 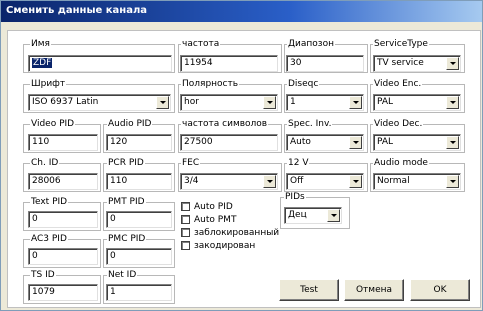 What do you see at coordinates (213, 207) in the screenshot?
I see `auto-pid-label: Auto PID` at bounding box center [213, 207].